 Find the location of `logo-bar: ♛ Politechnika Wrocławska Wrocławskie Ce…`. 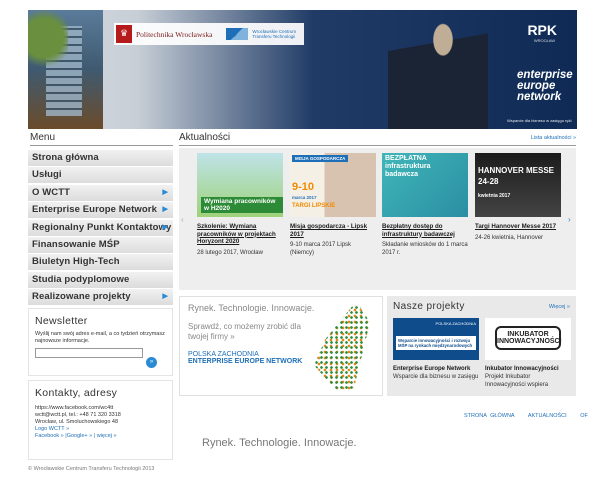

logo-bar: ♛ Politechnika Wrocławska Wrocławskie Ce… is located at coordinates (209, 34).